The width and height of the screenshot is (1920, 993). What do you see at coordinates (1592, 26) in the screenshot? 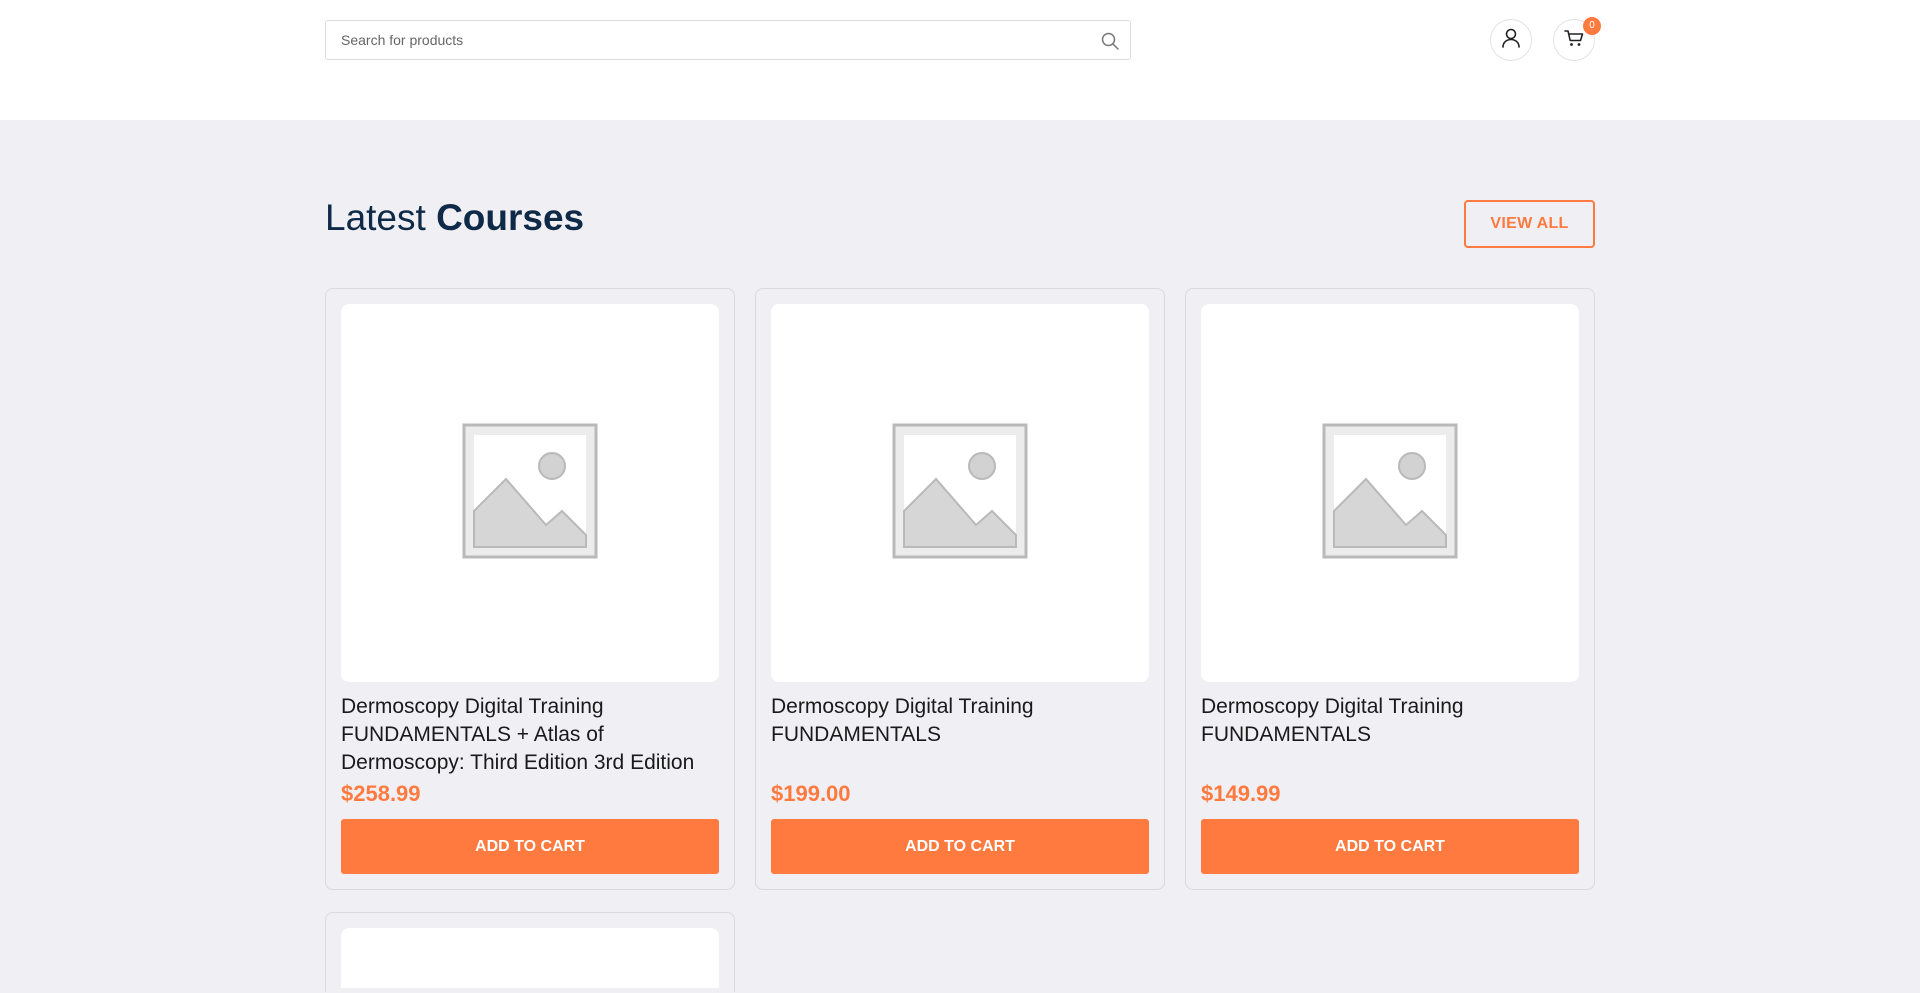
I see `cart-count-badge: 0` at bounding box center [1592, 26].